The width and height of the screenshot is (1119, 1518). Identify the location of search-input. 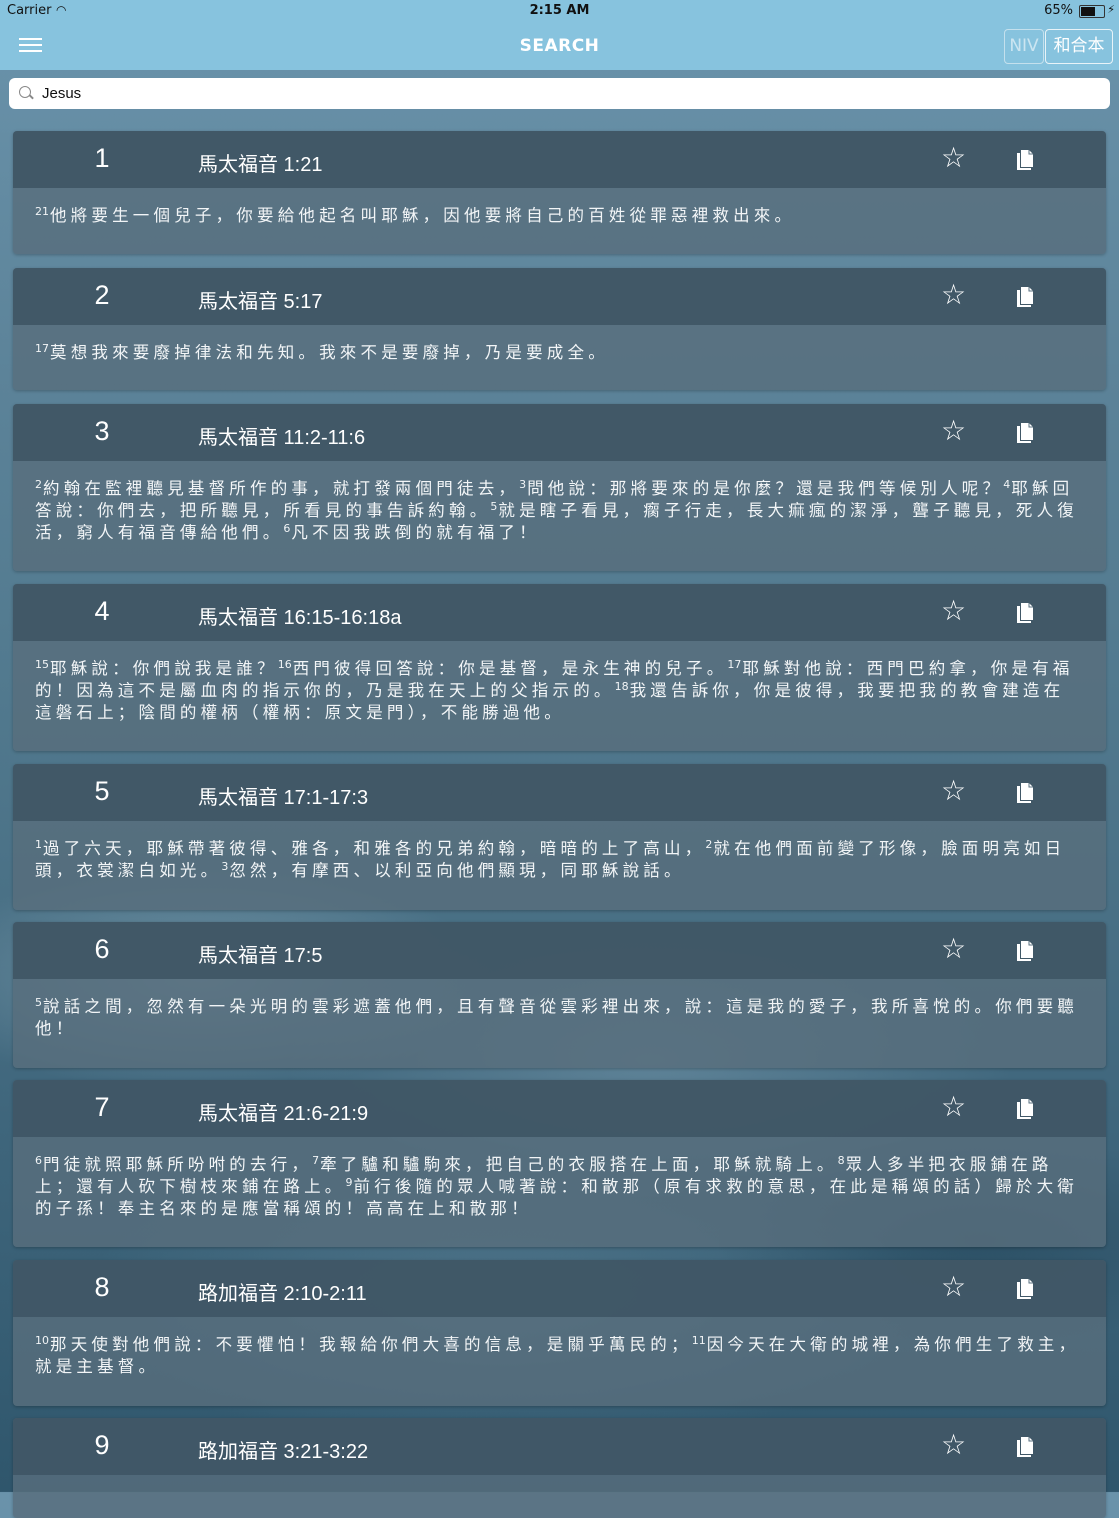
(567, 93).